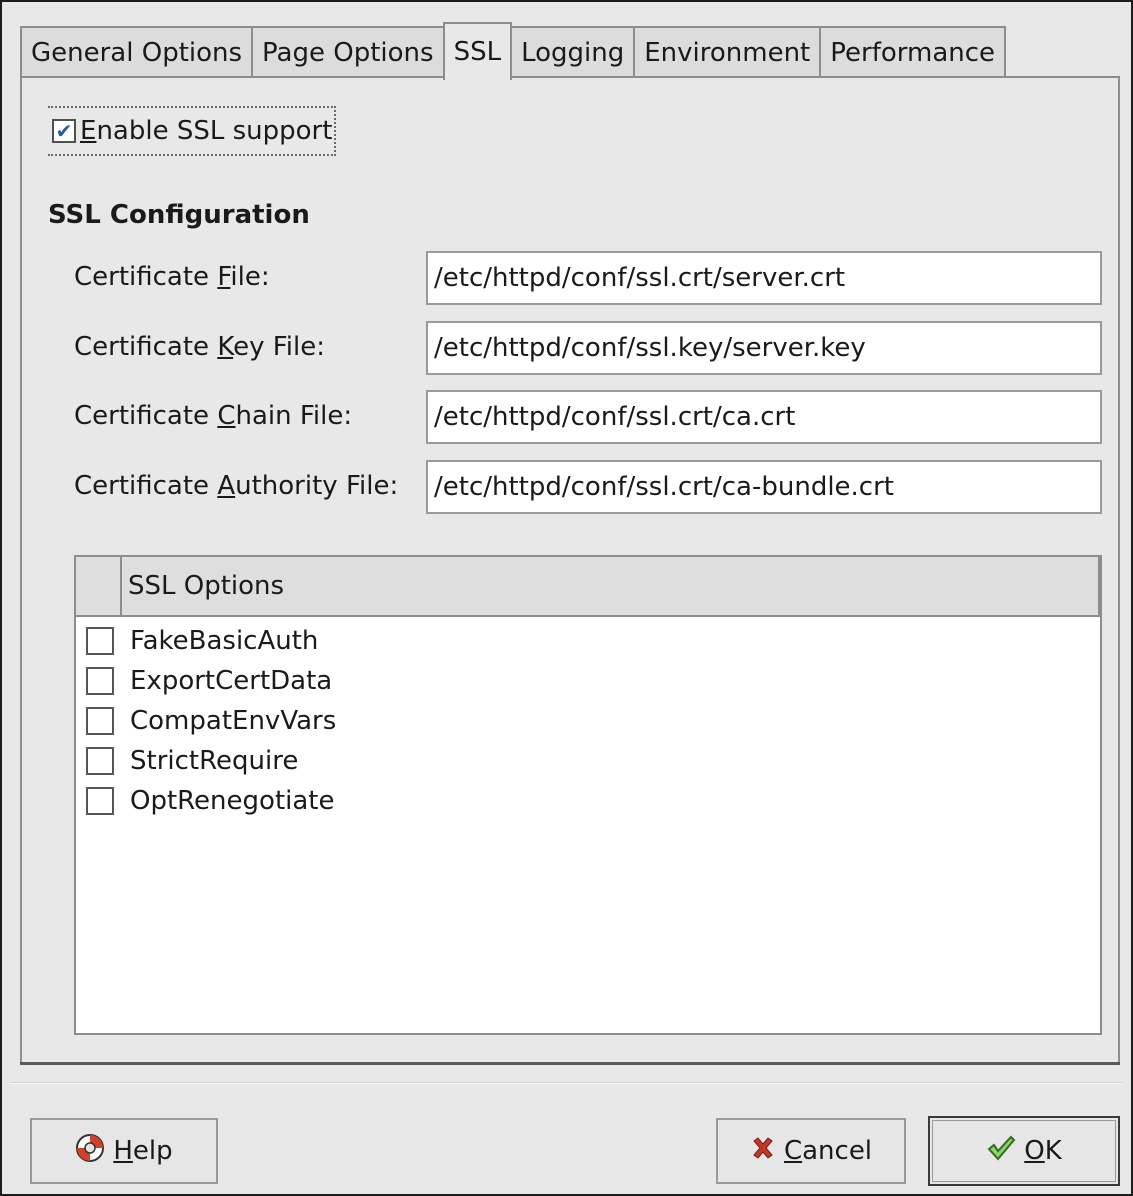  I want to click on list-item: OptRenegotiate, so click(210, 801).